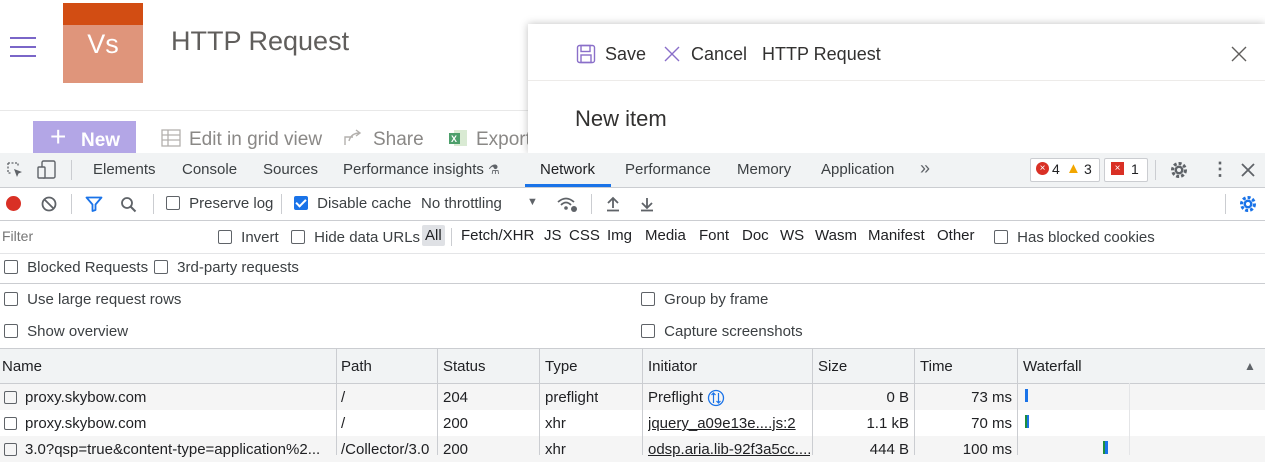 The height and width of the screenshot is (462, 1265). Describe the element at coordinates (1074, 237) in the screenshot. I see `has-blocked-cookies-checkbox: Has blocked cookies` at that location.